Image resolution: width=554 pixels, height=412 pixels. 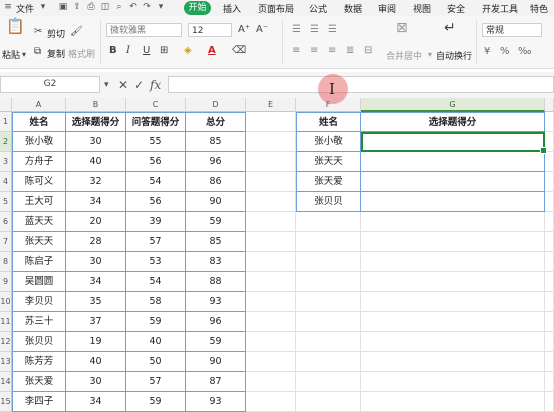 What do you see at coordinates (387, 8) in the screenshot?
I see `tab-review: 审阅` at bounding box center [387, 8].